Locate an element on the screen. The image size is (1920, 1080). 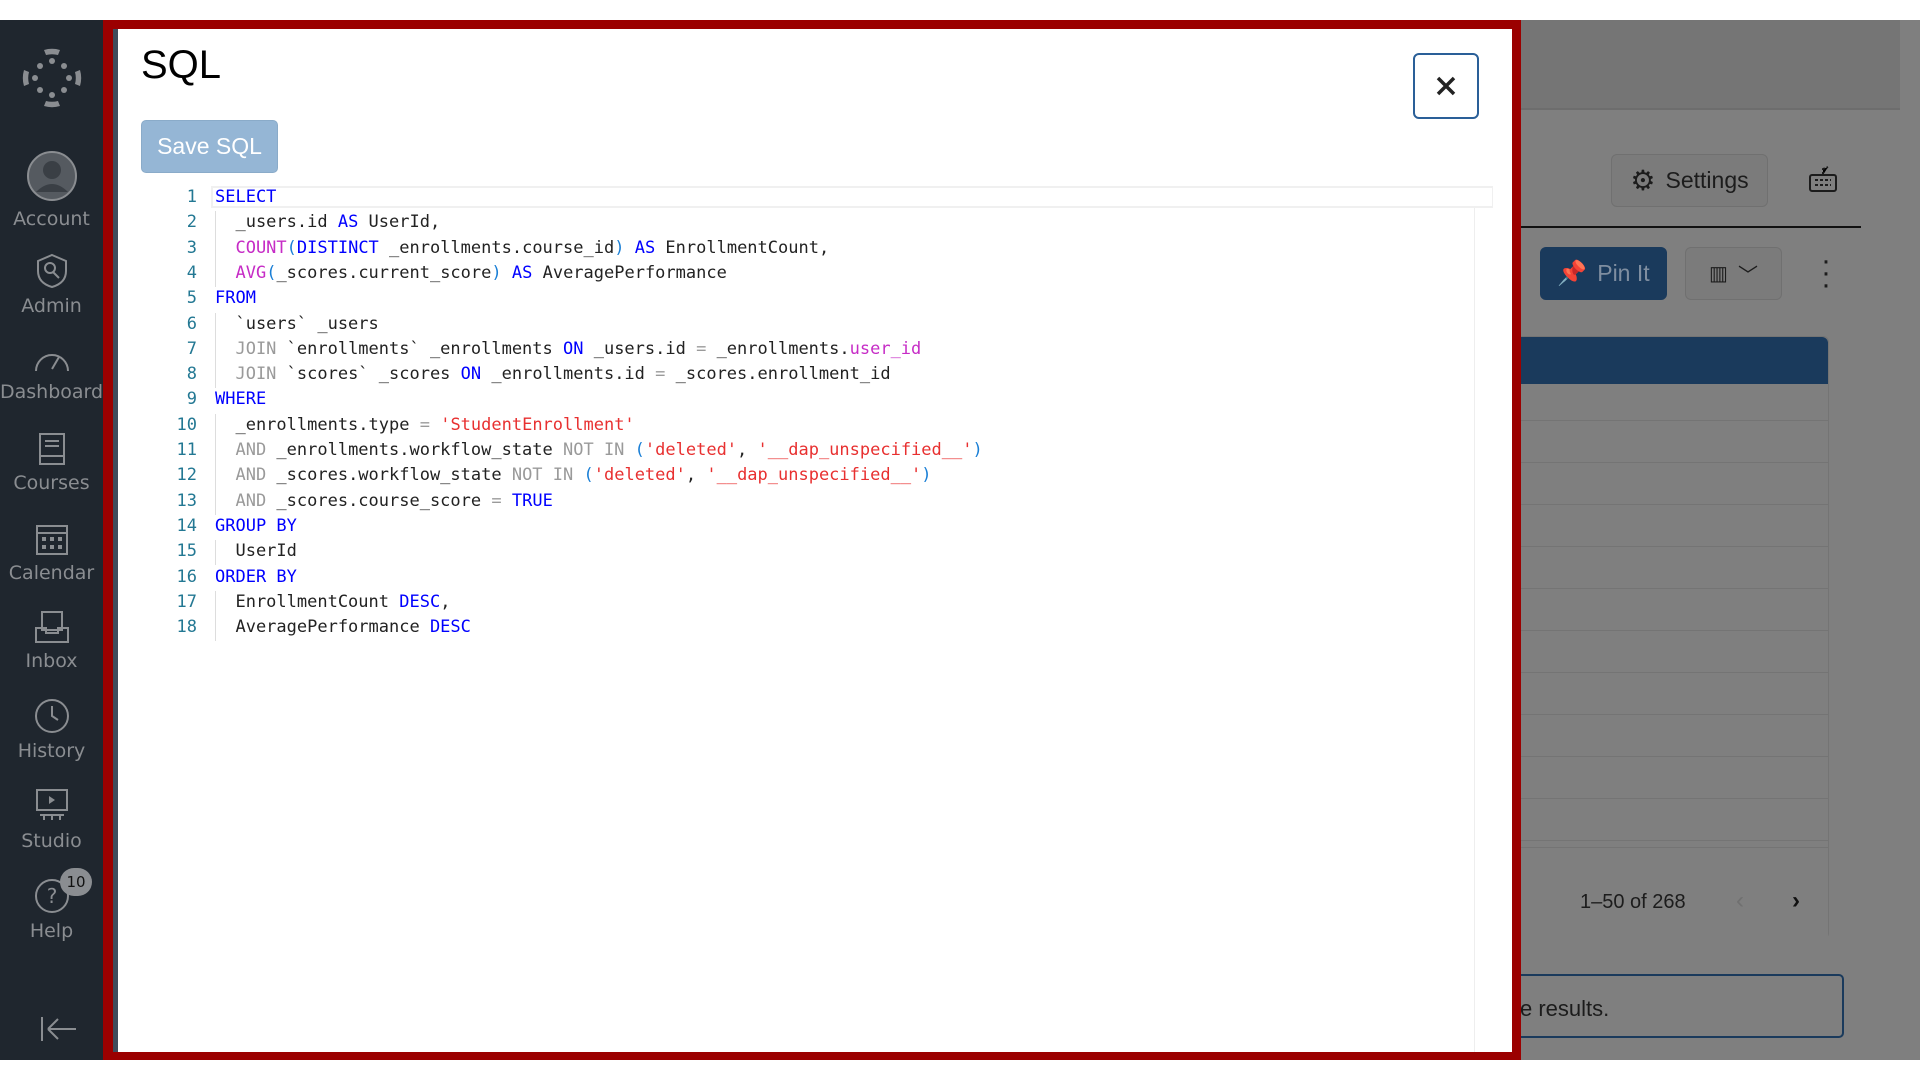
save-sql-button: Save SQL is located at coordinates (209, 146).